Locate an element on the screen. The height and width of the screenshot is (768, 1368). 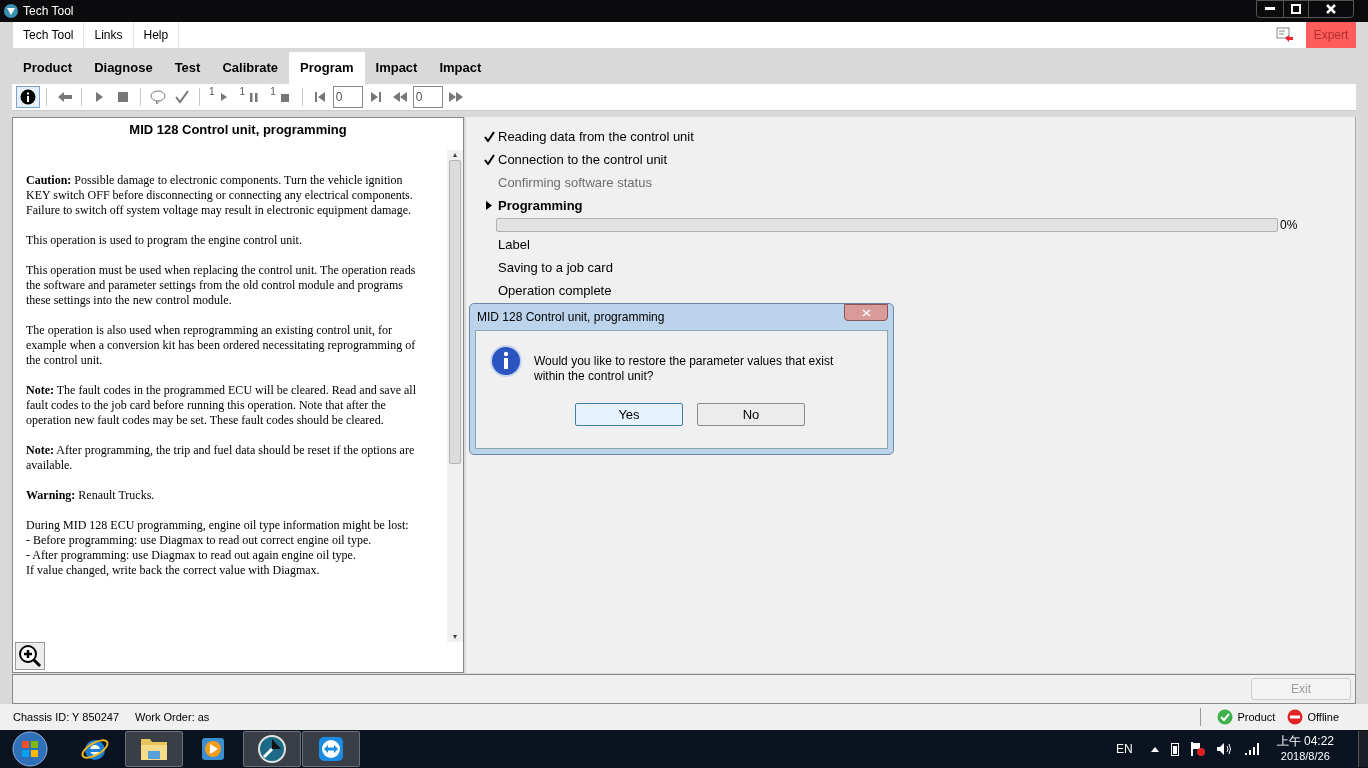
tab: Program is located at coordinates (327, 67).